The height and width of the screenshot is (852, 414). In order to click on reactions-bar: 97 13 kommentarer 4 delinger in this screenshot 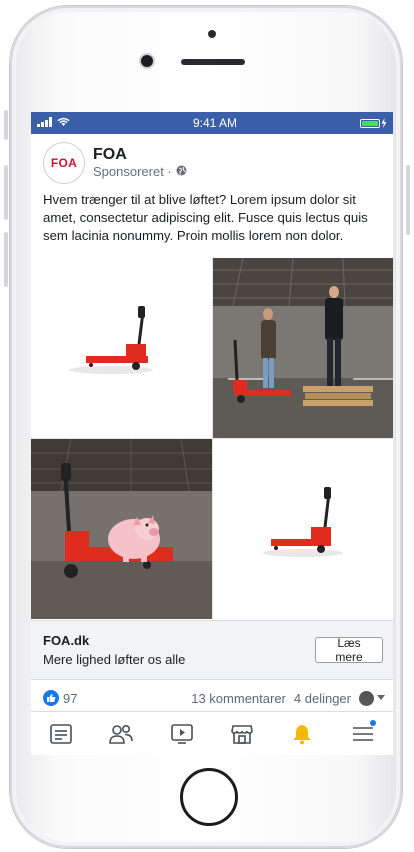, I will do `click(212, 698)`.